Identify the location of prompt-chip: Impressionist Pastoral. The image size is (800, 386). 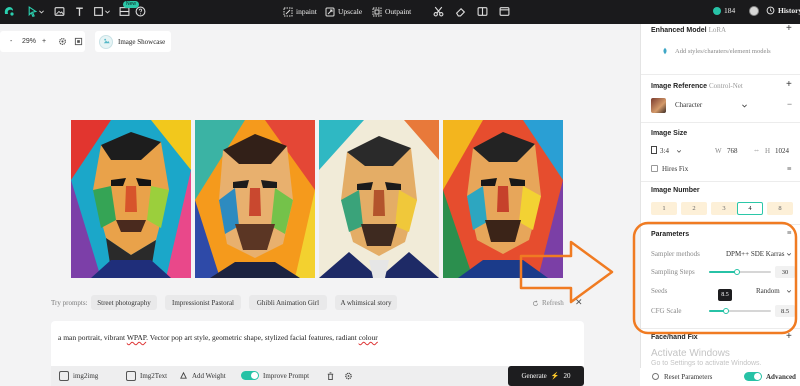
(203, 302).